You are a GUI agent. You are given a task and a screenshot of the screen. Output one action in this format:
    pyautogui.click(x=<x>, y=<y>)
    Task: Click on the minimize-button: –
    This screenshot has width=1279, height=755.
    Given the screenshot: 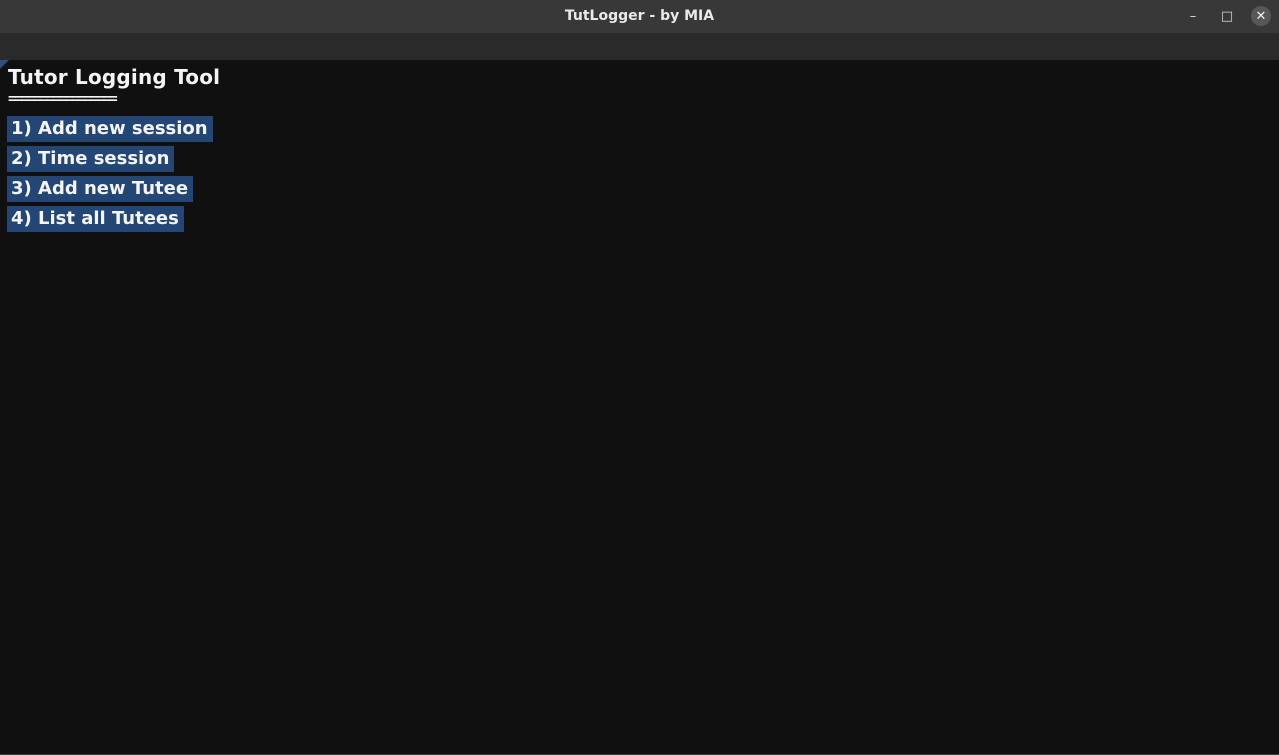 What is the action you would take?
    pyautogui.click(x=1193, y=16)
    